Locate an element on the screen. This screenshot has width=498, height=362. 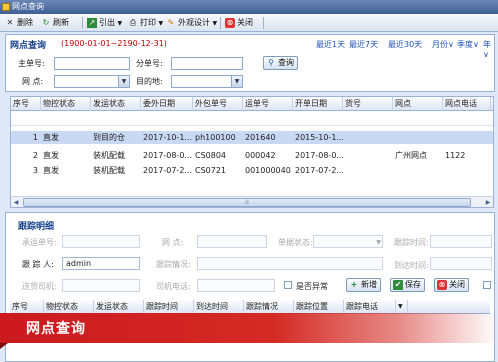
arrive-time-label: 到达时间: is located at coordinates (411, 265).